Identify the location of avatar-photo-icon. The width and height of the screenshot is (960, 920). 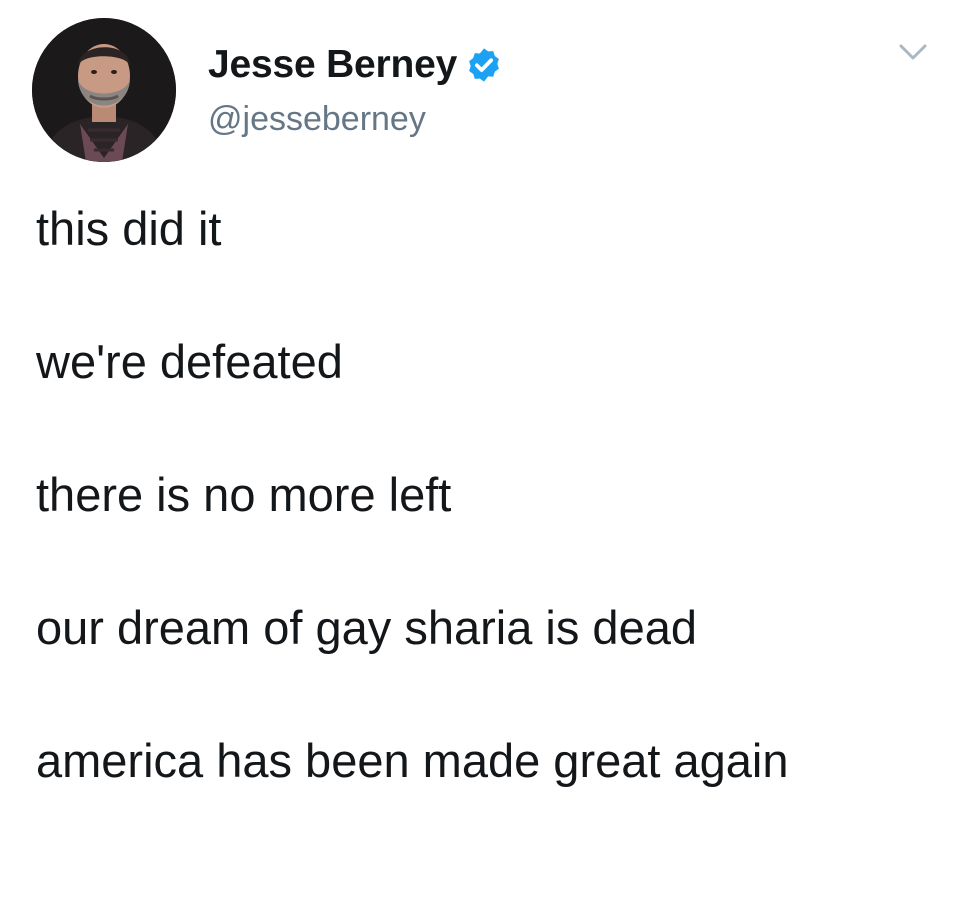
(104, 90).